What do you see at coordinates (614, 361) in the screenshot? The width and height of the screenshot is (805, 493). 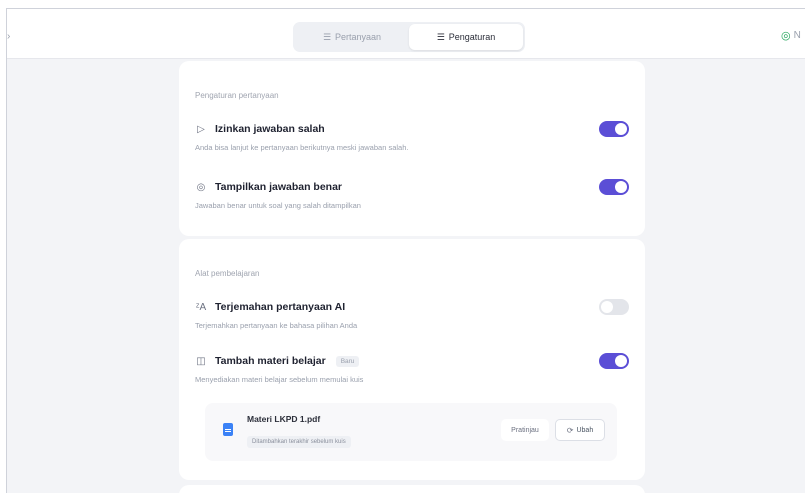 I see `add-learning-material-toggle` at bounding box center [614, 361].